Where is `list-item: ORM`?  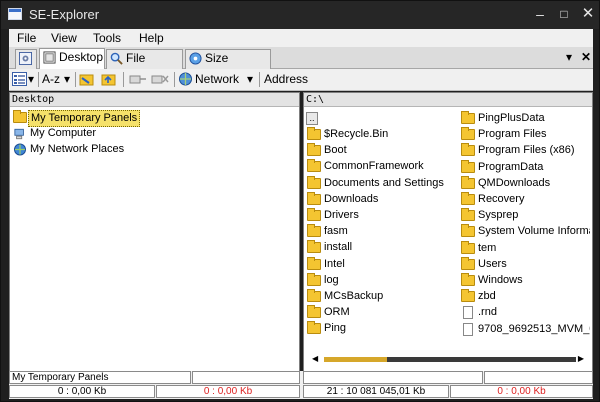 list-item: ORM is located at coordinates (381, 313).